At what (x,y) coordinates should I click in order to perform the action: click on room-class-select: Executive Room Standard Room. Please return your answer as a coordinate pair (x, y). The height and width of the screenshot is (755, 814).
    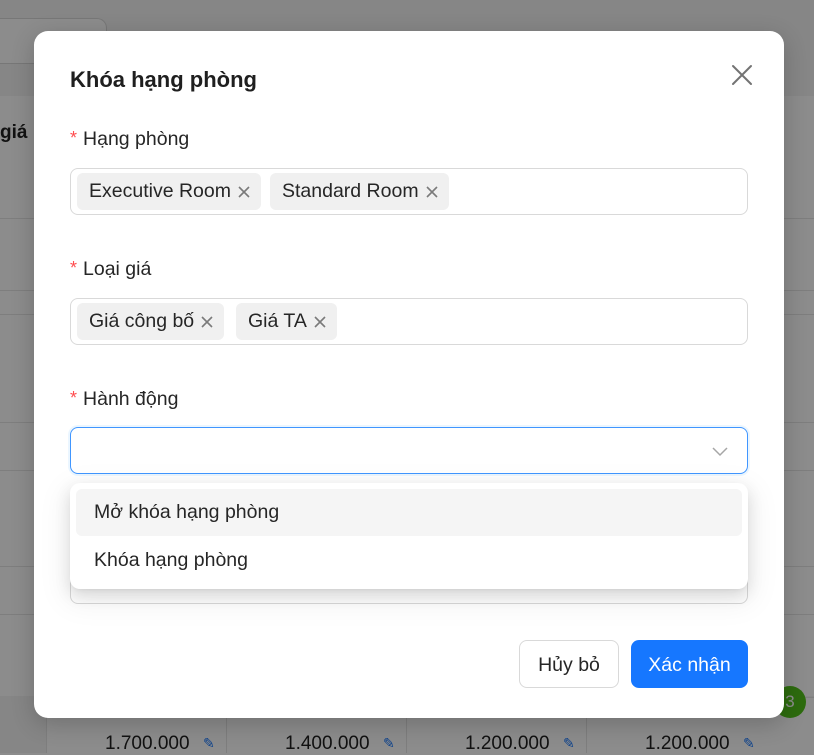
    Looking at the image, I should click on (409, 191).